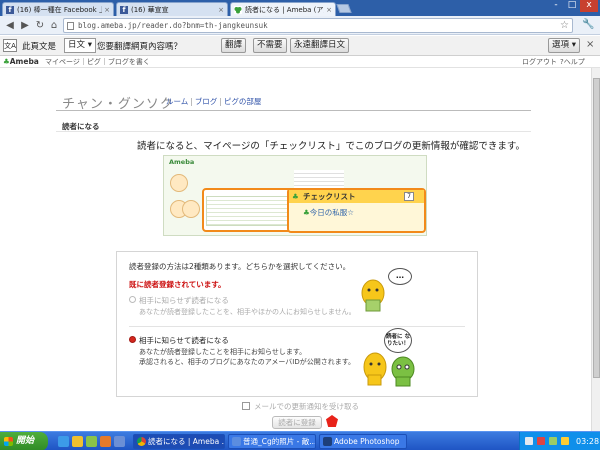  I want to click on wrench-icon: 🔧, so click(588, 24).